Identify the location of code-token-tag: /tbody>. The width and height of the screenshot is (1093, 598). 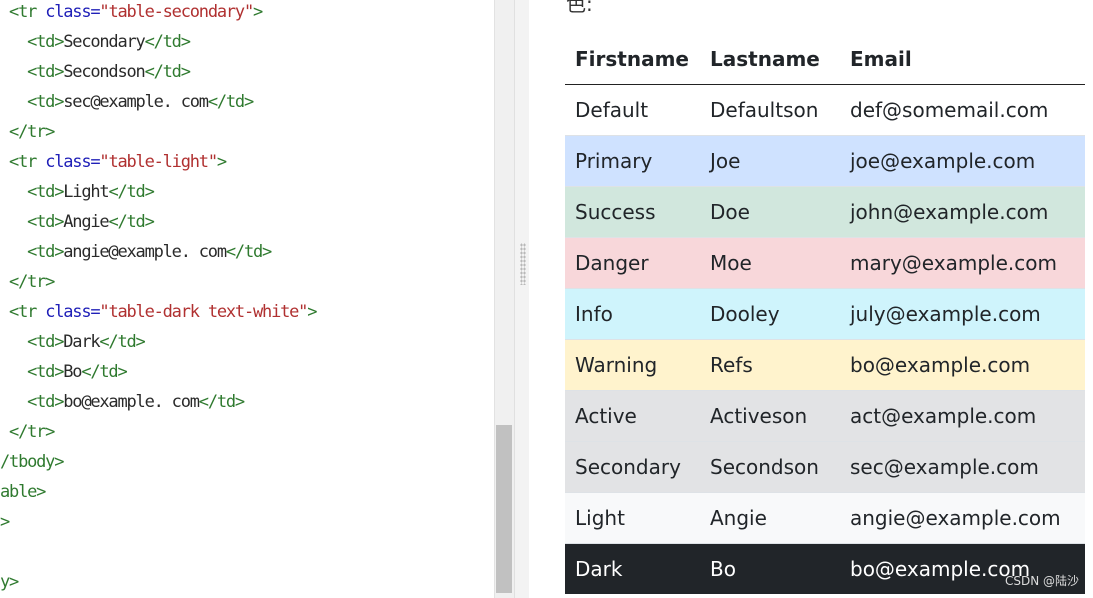
(32, 462).